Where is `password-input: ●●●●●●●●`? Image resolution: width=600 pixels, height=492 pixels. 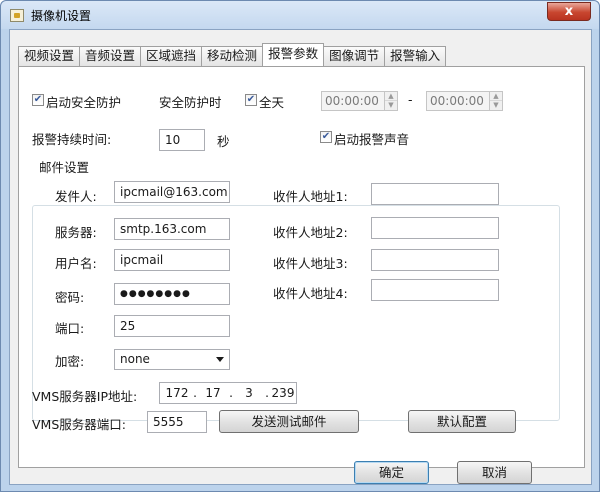 password-input: ●●●●●●●● is located at coordinates (172, 294).